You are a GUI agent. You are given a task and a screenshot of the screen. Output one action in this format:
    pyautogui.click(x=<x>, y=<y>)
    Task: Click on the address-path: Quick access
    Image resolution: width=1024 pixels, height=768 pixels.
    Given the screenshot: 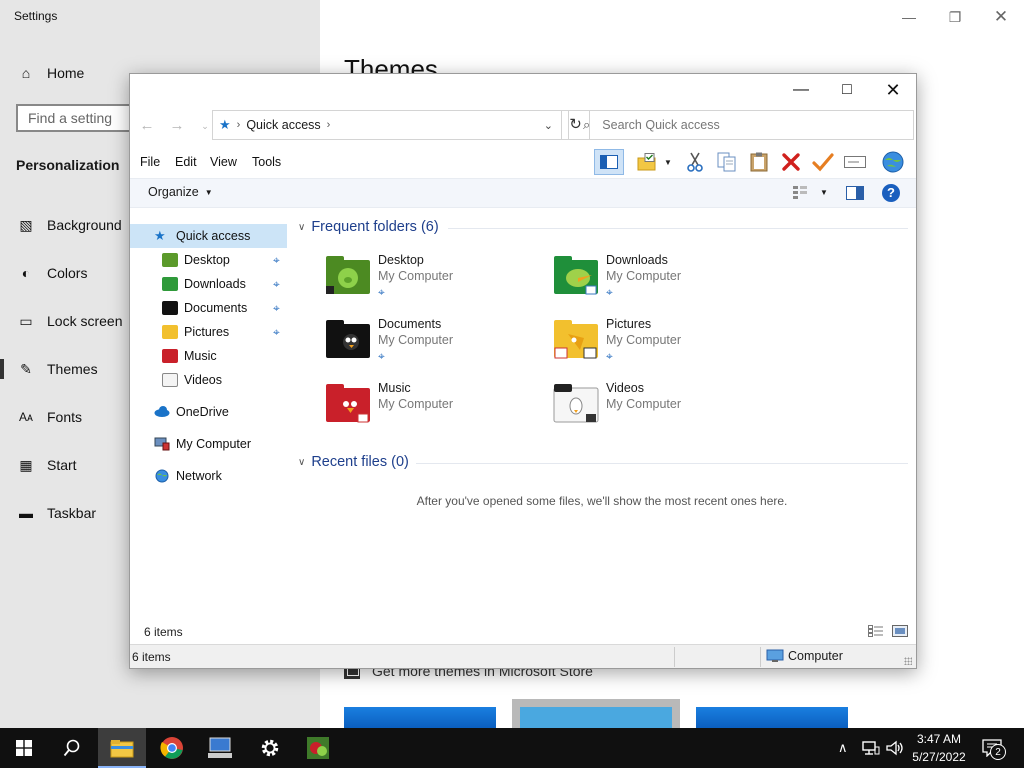 What is the action you would take?
    pyautogui.click(x=283, y=125)
    